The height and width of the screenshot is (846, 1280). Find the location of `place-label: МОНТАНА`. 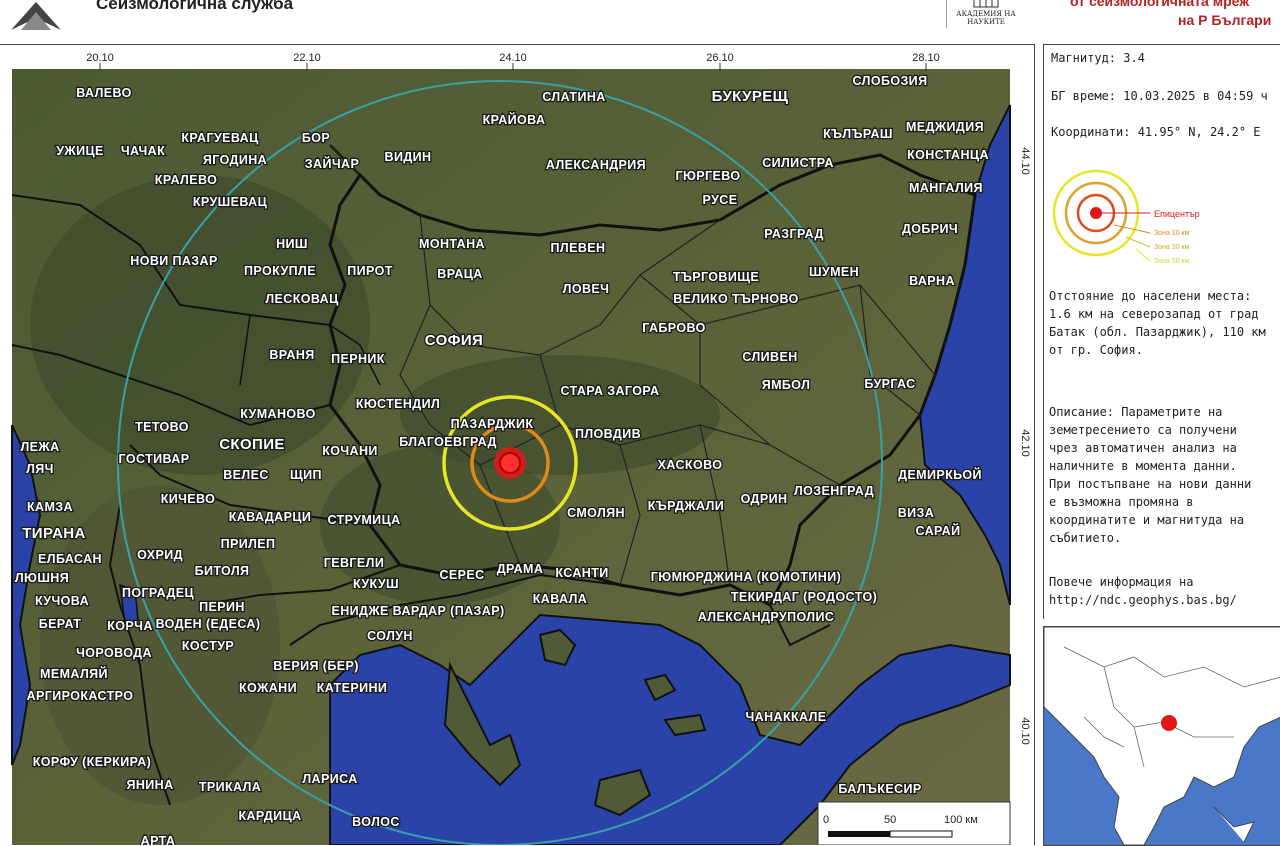

place-label: МОНТАНА is located at coordinates (452, 244).